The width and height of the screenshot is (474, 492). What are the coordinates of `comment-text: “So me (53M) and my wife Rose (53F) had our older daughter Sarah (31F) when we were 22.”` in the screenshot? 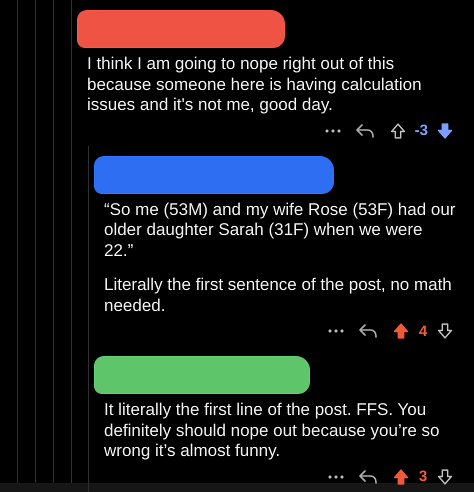 It's located at (280, 230).